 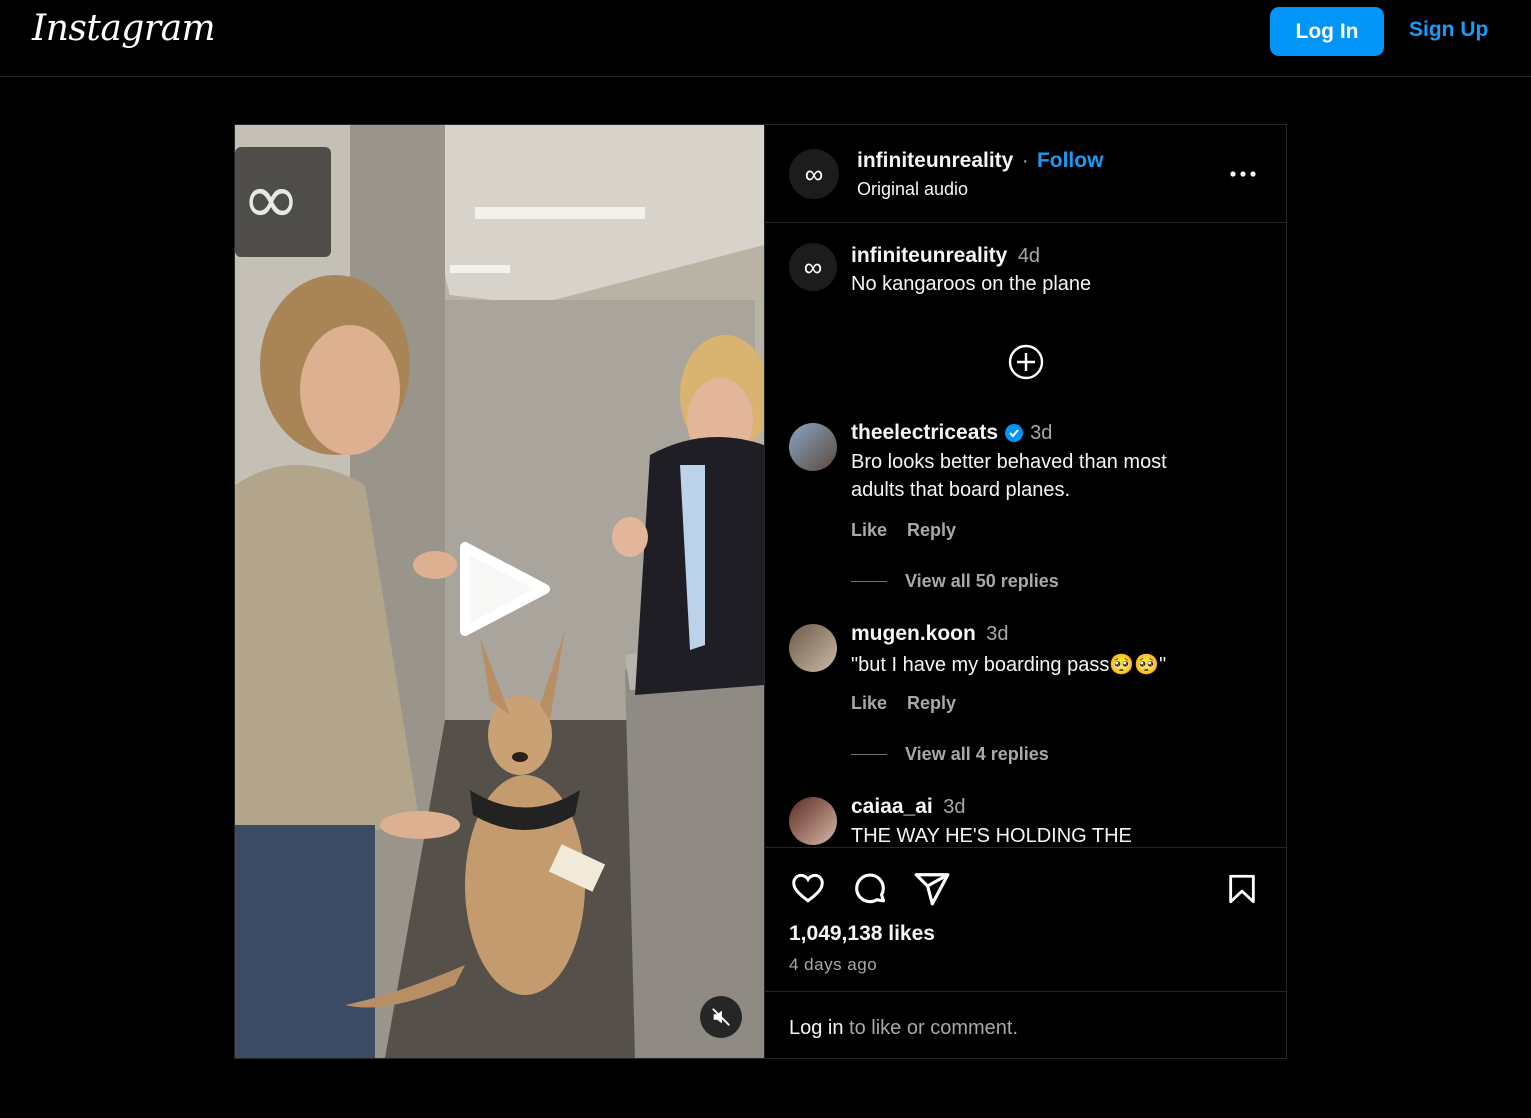 I want to click on signup-link: Sign Up, so click(x=1448, y=30).